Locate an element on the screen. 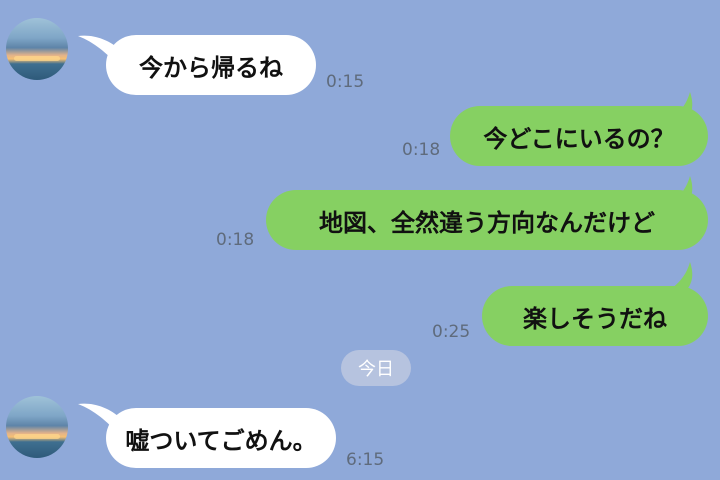 Image resolution: width=720 pixels, height=480 pixels. message-bubble-outgoing: 今どこにいるの？ is located at coordinates (579, 136).